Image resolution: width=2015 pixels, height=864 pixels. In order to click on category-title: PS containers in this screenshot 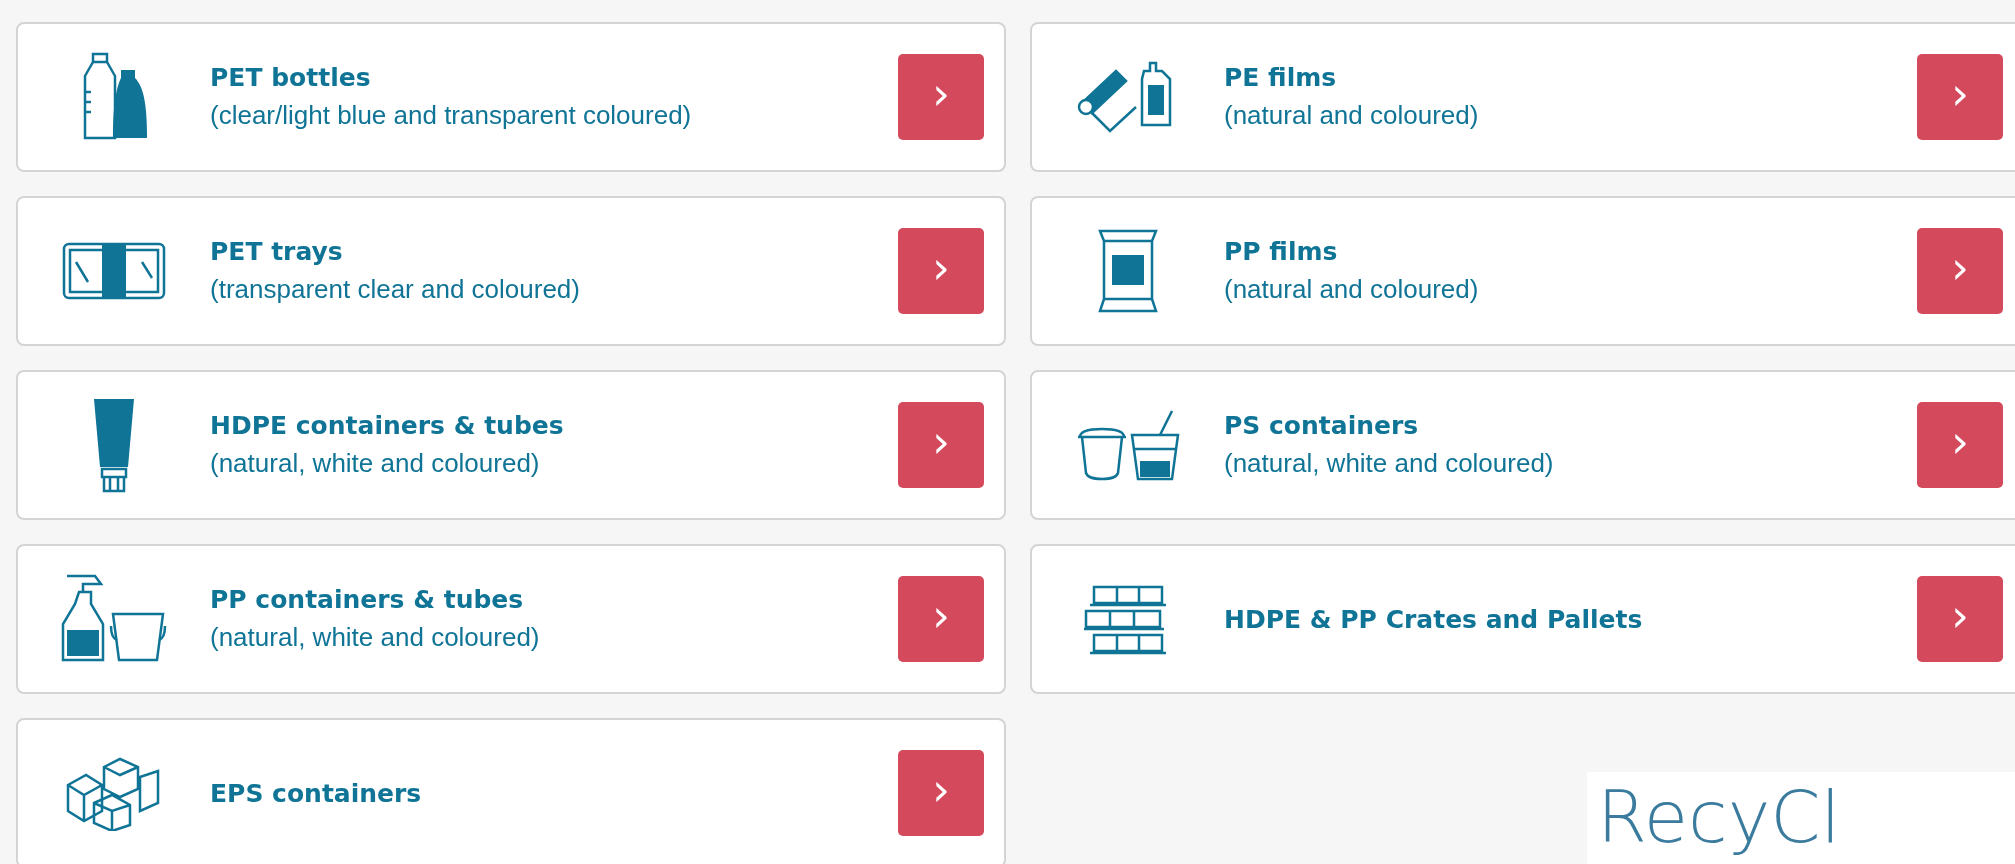, I will do `click(1322, 425)`.